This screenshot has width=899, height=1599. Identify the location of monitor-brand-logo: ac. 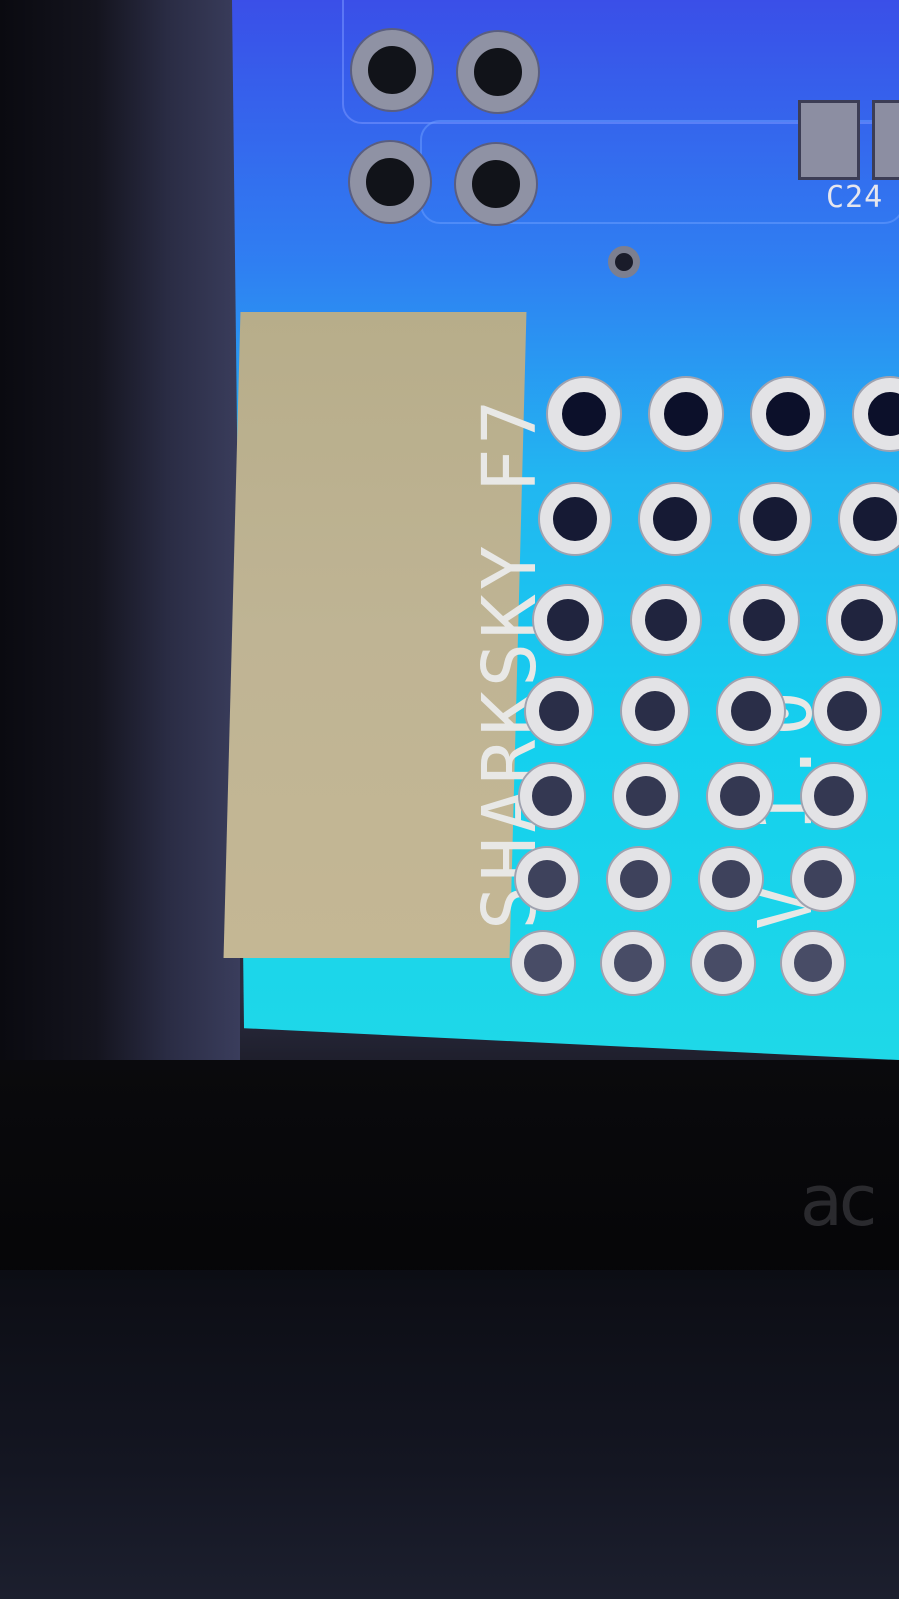
(838, 1200).